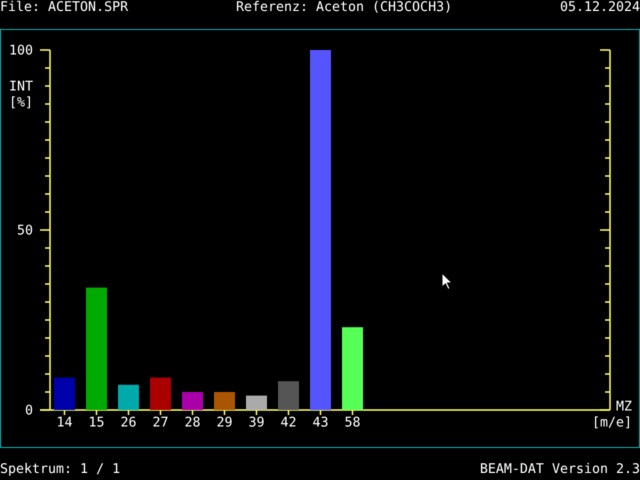 This screenshot has width=640, height=480. Describe the element at coordinates (624, 407) in the screenshot. I see `x-axis-name: MZ` at that location.